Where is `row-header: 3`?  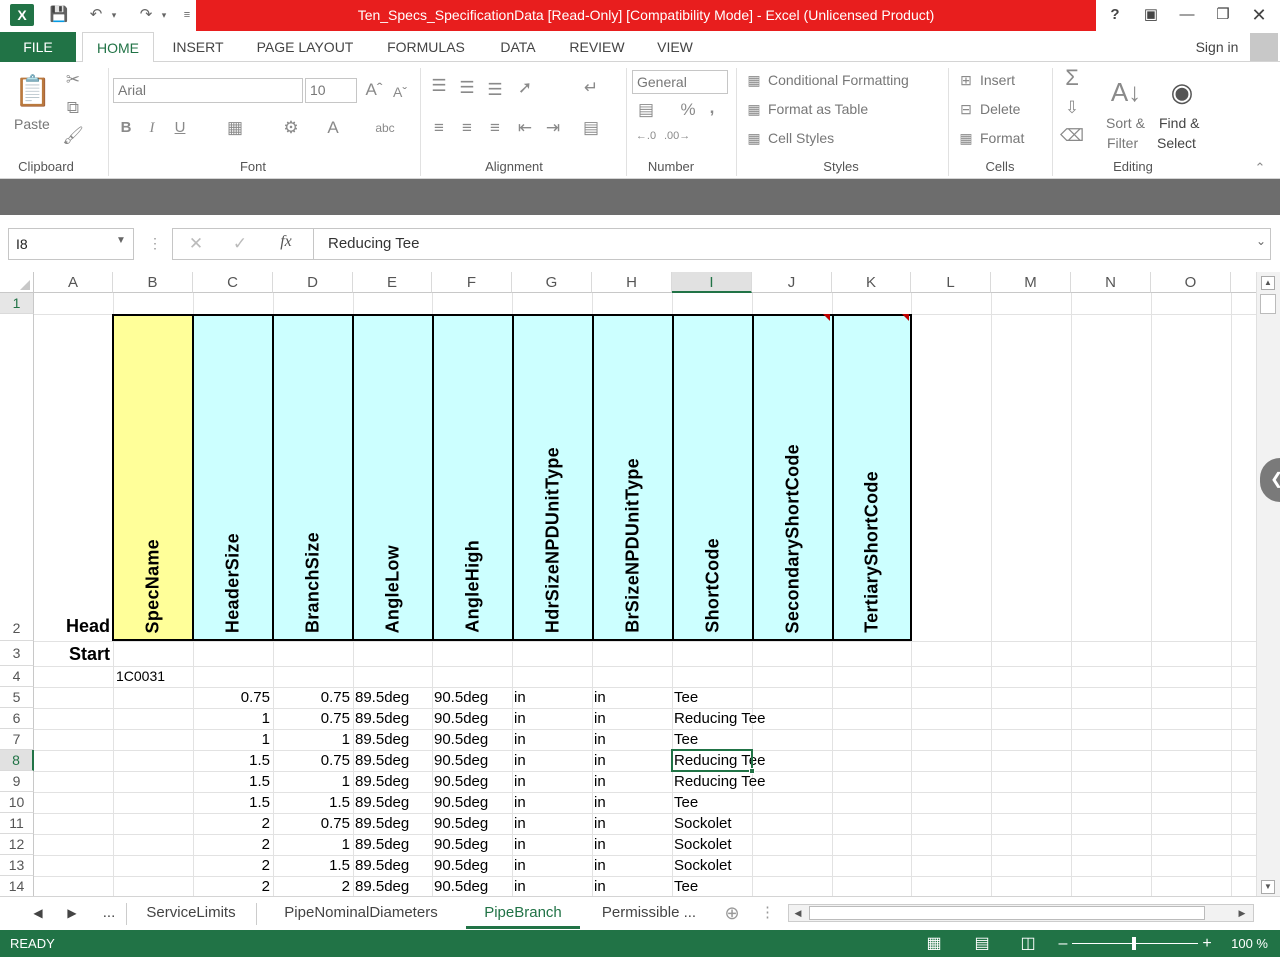
row-header: 3 is located at coordinates (17, 653).